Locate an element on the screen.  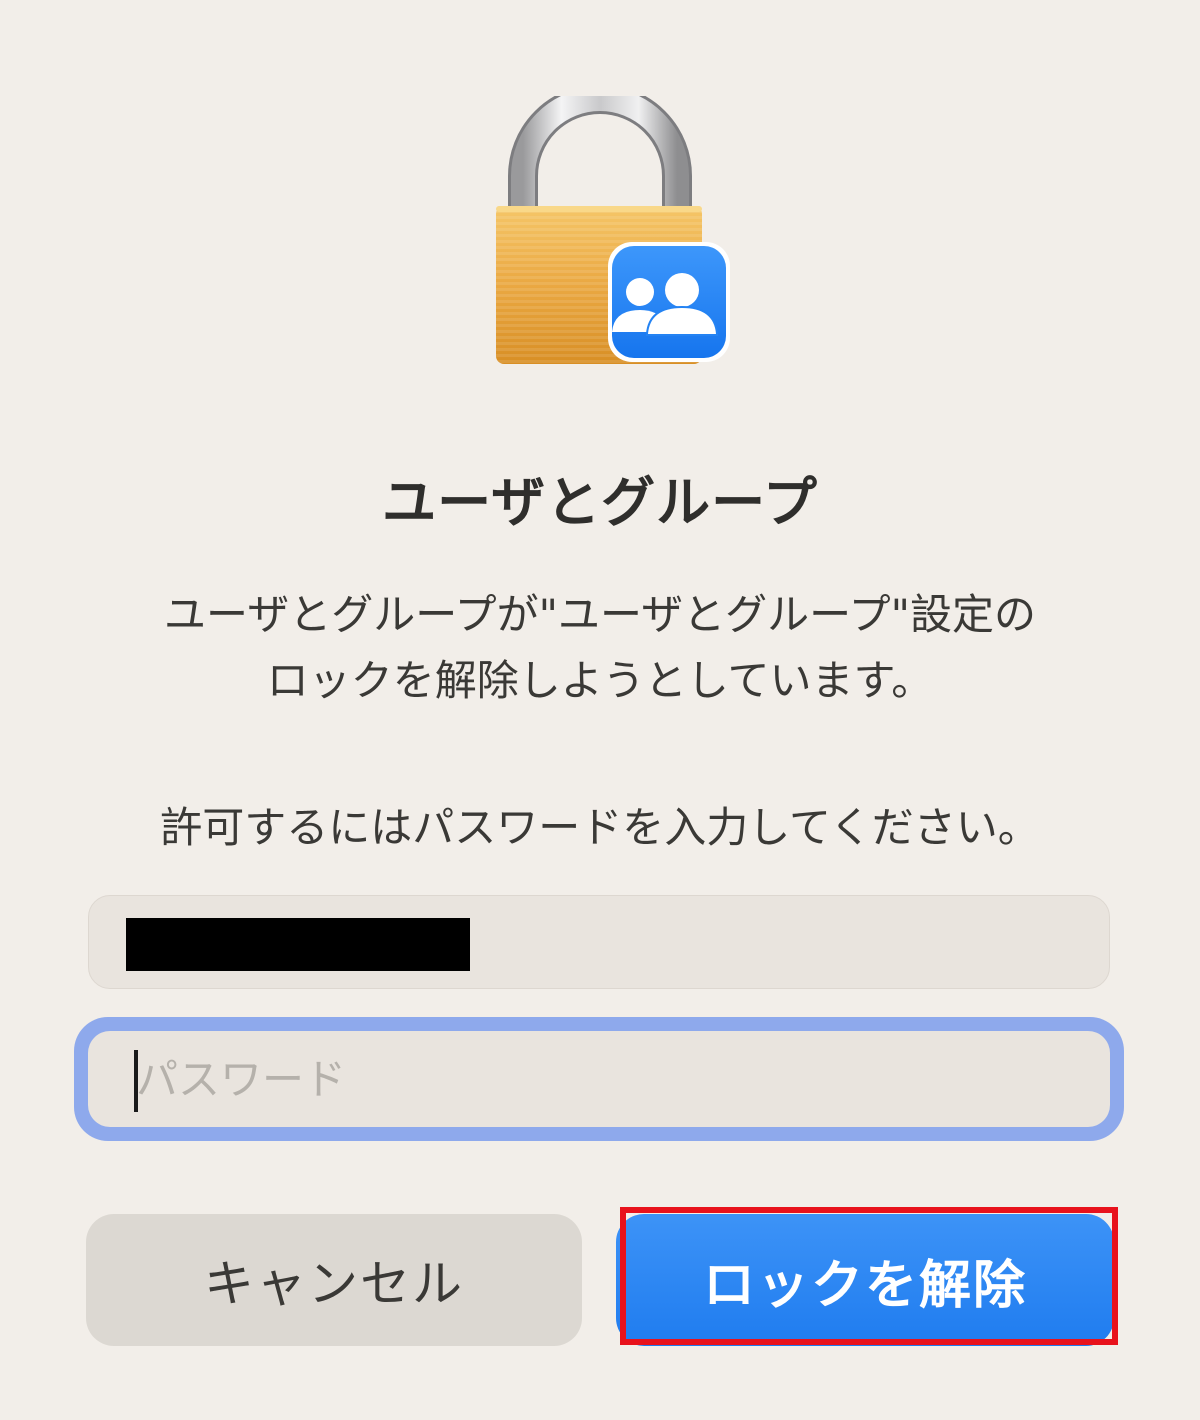
password-input is located at coordinates (599, 1079).